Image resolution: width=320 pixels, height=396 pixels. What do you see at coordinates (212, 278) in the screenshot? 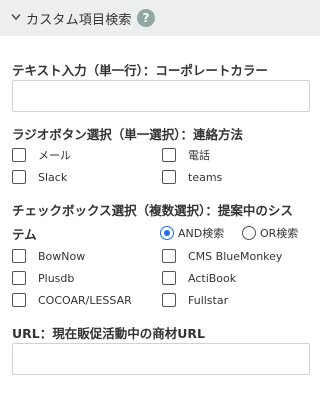
I see `option-label: ActiBook` at bounding box center [212, 278].